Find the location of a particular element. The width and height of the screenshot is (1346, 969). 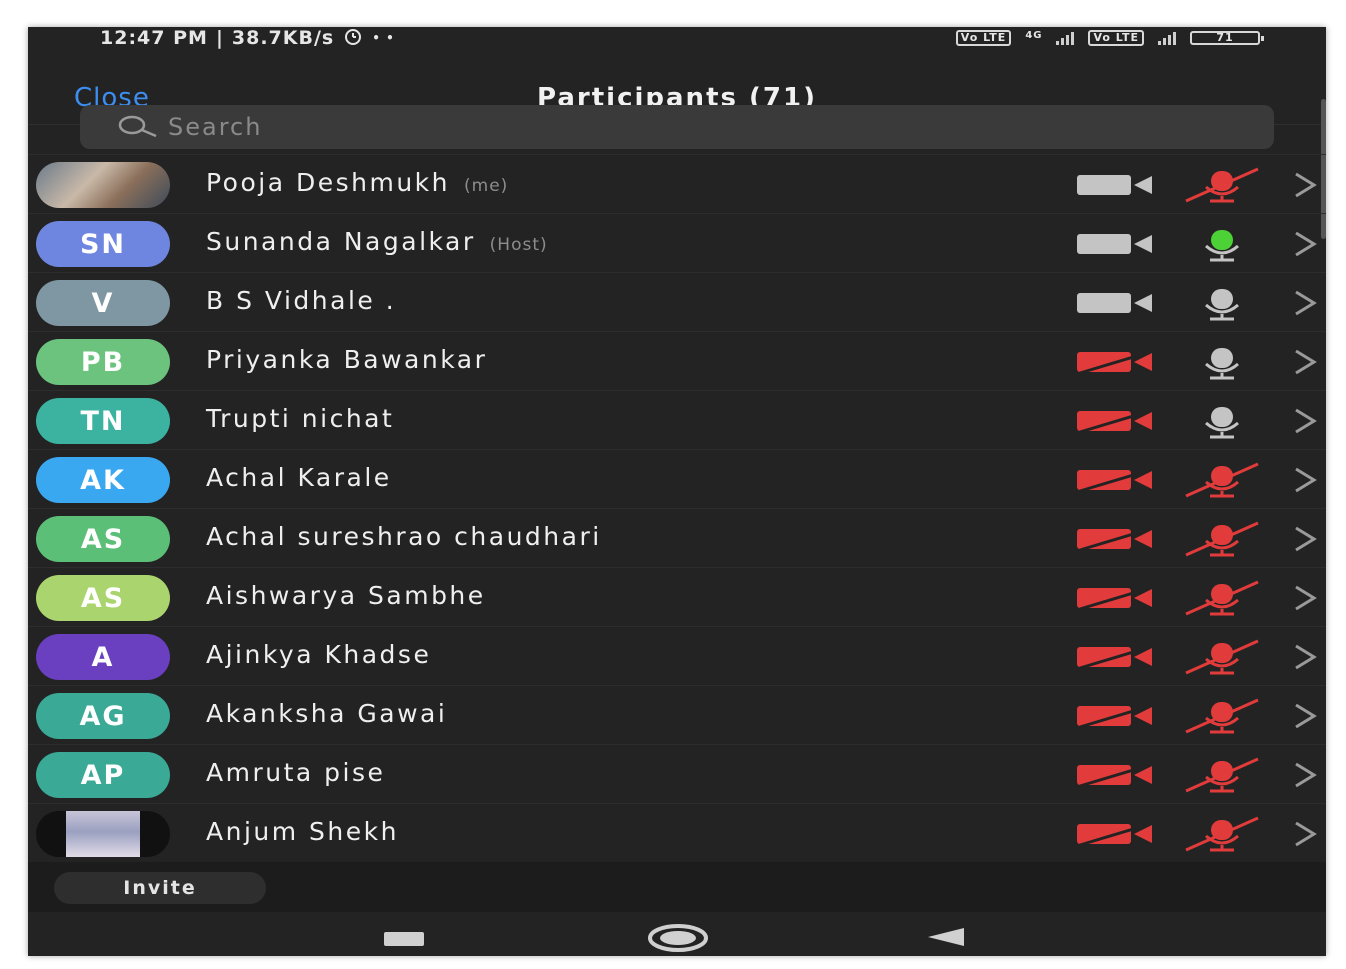

participant-name-text: Pooja Deshmukh is located at coordinates (328, 182).